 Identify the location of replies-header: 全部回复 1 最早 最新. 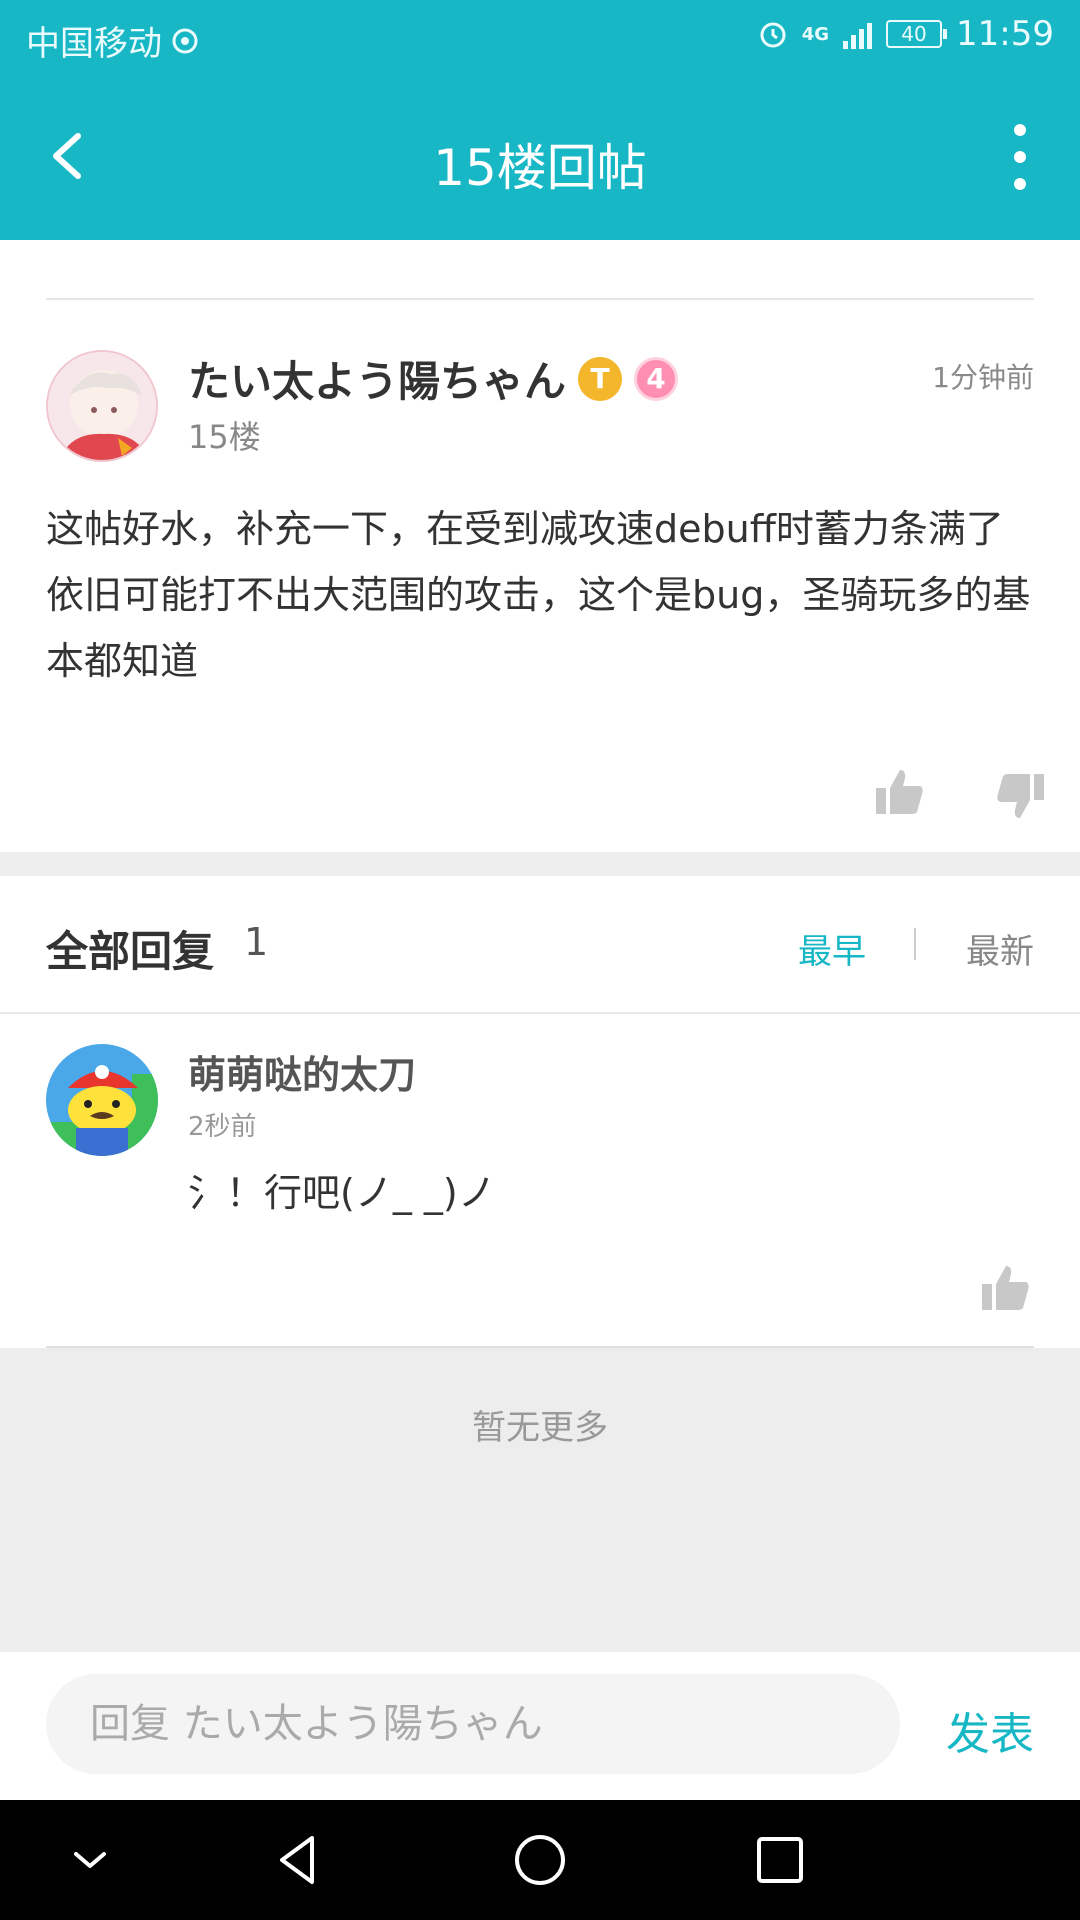
(540, 945).